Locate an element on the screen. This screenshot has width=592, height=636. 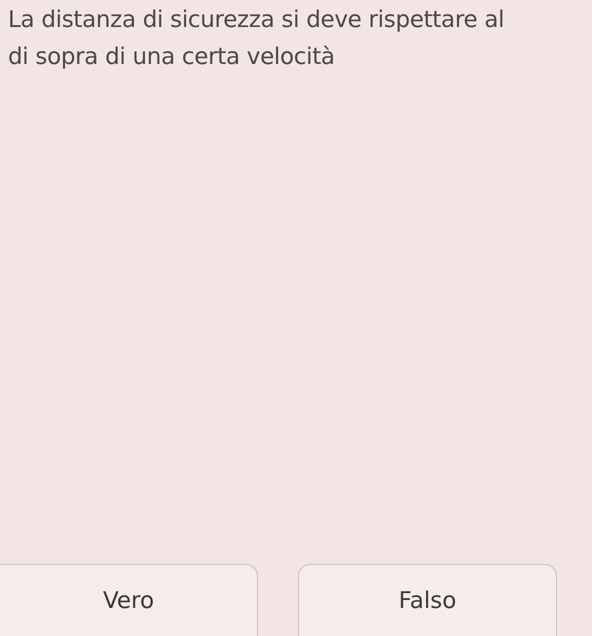
answer-button: Falso is located at coordinates (427, 600).